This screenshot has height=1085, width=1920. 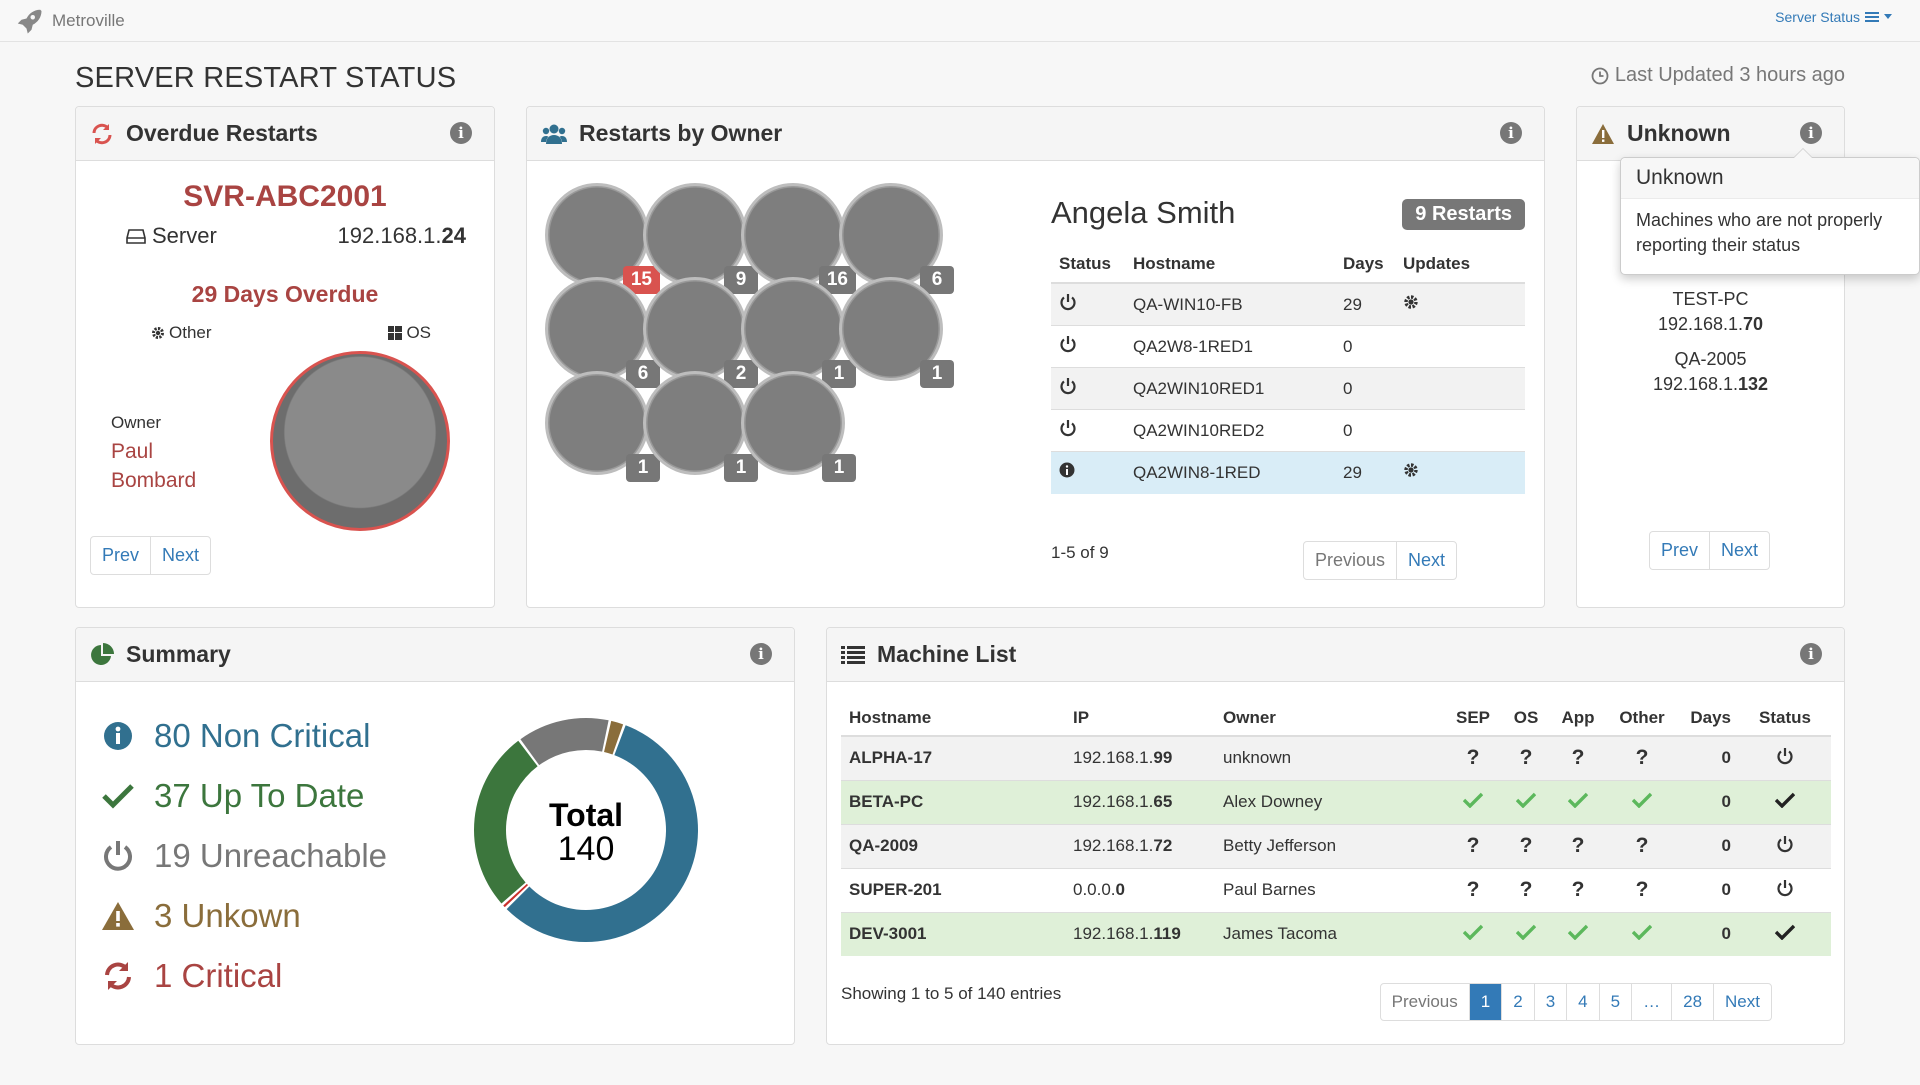 What do you see at coordinates (1140, 717) in the screenshot?
I see `col-ip: IP` at bounding box center [1140, 717].